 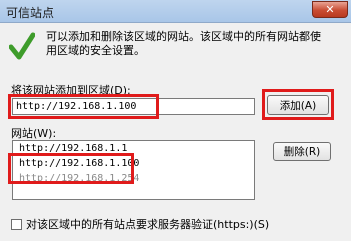 I want to click on list-item-highlight-box, so click(x=71, y=168).